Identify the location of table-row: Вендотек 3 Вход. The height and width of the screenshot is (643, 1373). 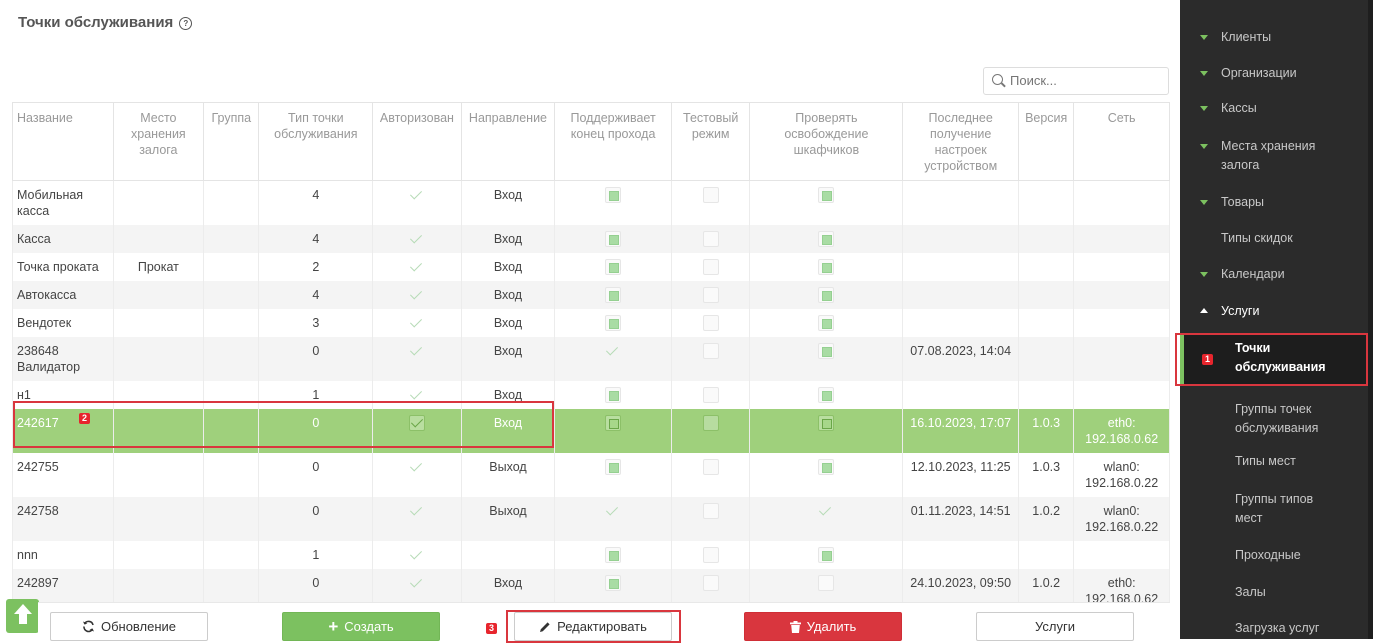
(591, 323).